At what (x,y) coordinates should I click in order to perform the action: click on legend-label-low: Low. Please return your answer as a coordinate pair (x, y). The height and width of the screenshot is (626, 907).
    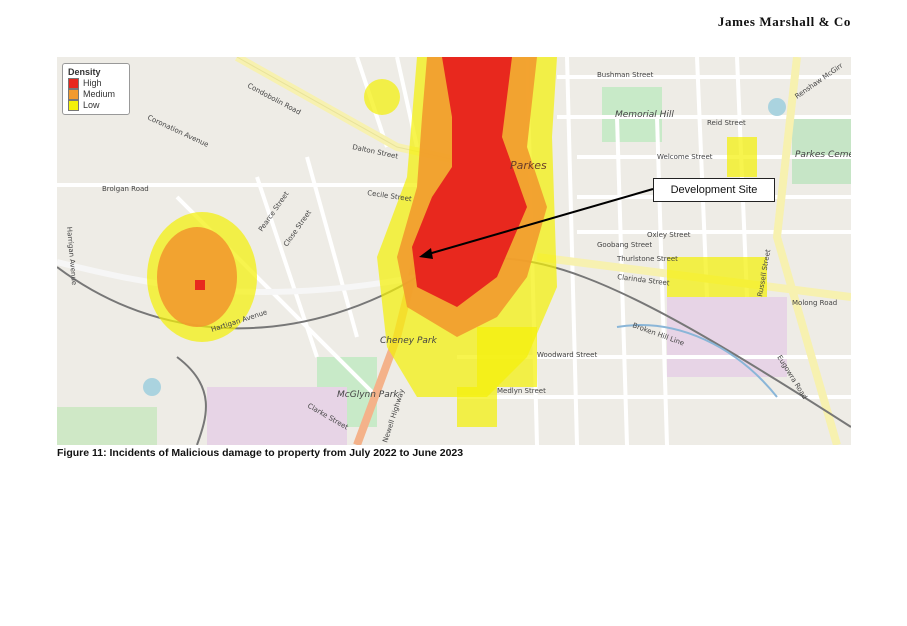
    Looking at the image, I should click on (91, 105).